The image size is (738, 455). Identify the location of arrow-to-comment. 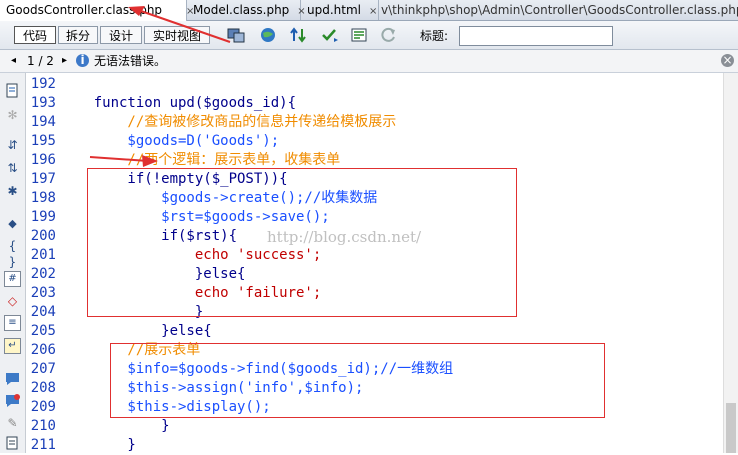
(123, 161).